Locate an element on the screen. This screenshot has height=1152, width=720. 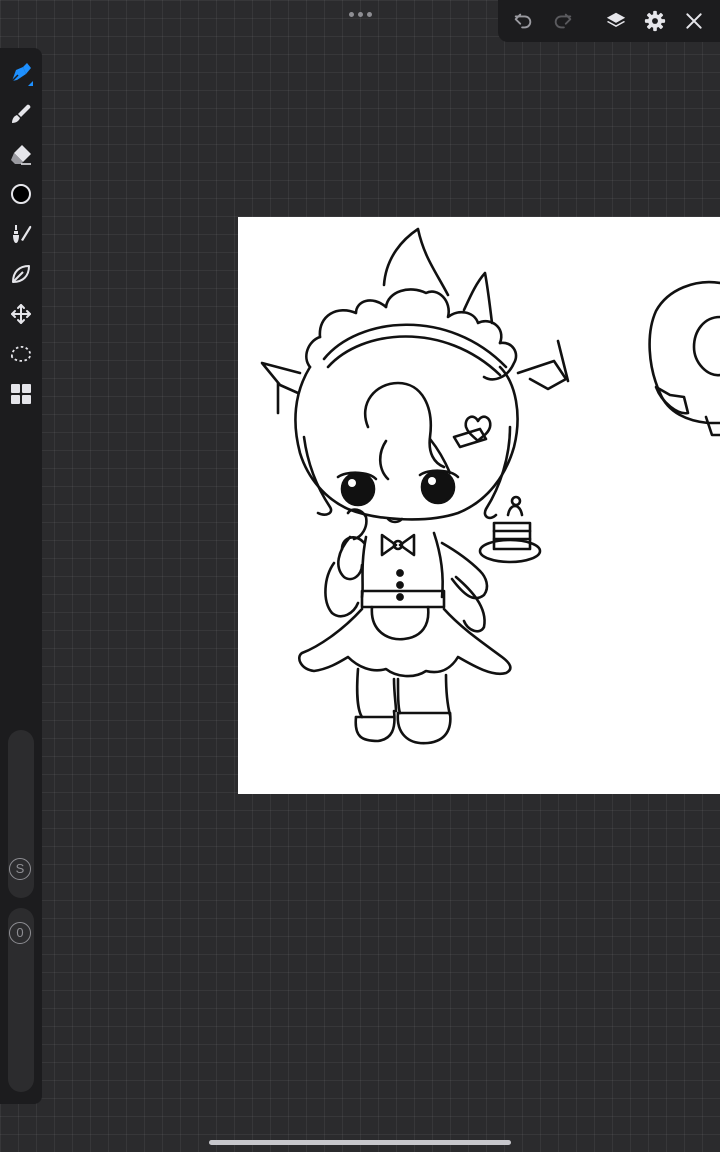
redo-icon is located at coordinates (563, 21).